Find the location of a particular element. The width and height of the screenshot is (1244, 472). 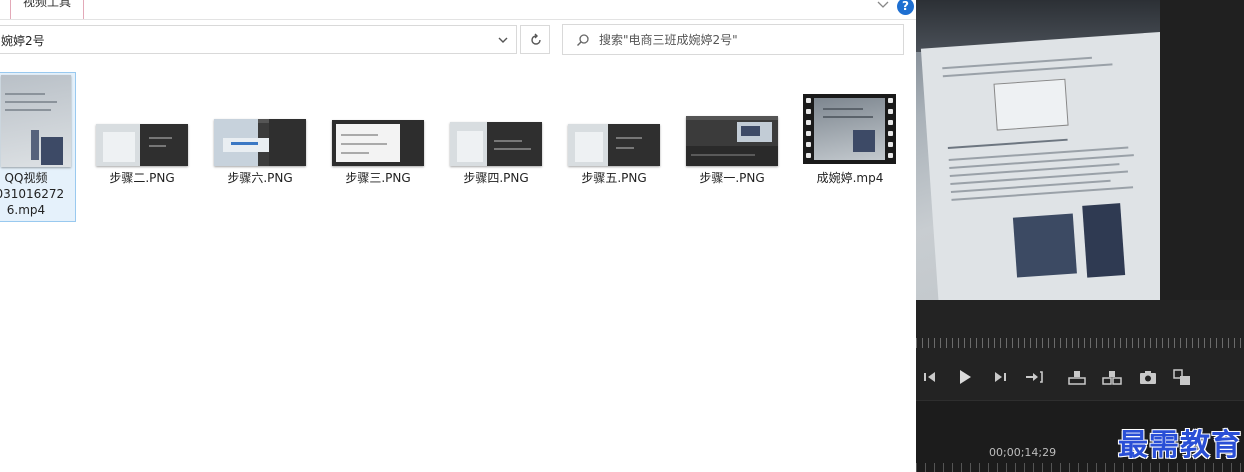

ribbon-tab-label: 视频工具 is located at coordinates (46, 4).